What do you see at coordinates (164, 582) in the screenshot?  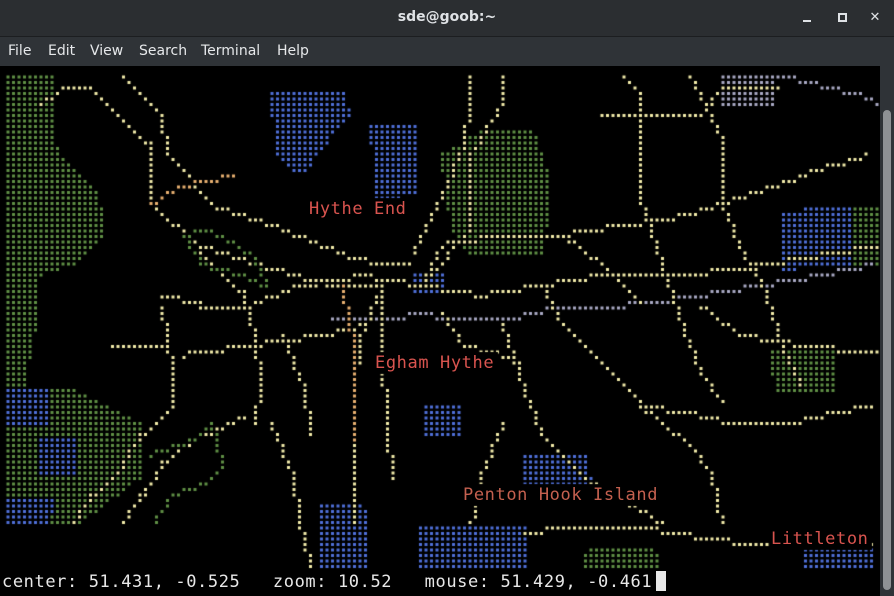 I see `center-value: 51.431, -0.525` at bounding box center [164, 582].